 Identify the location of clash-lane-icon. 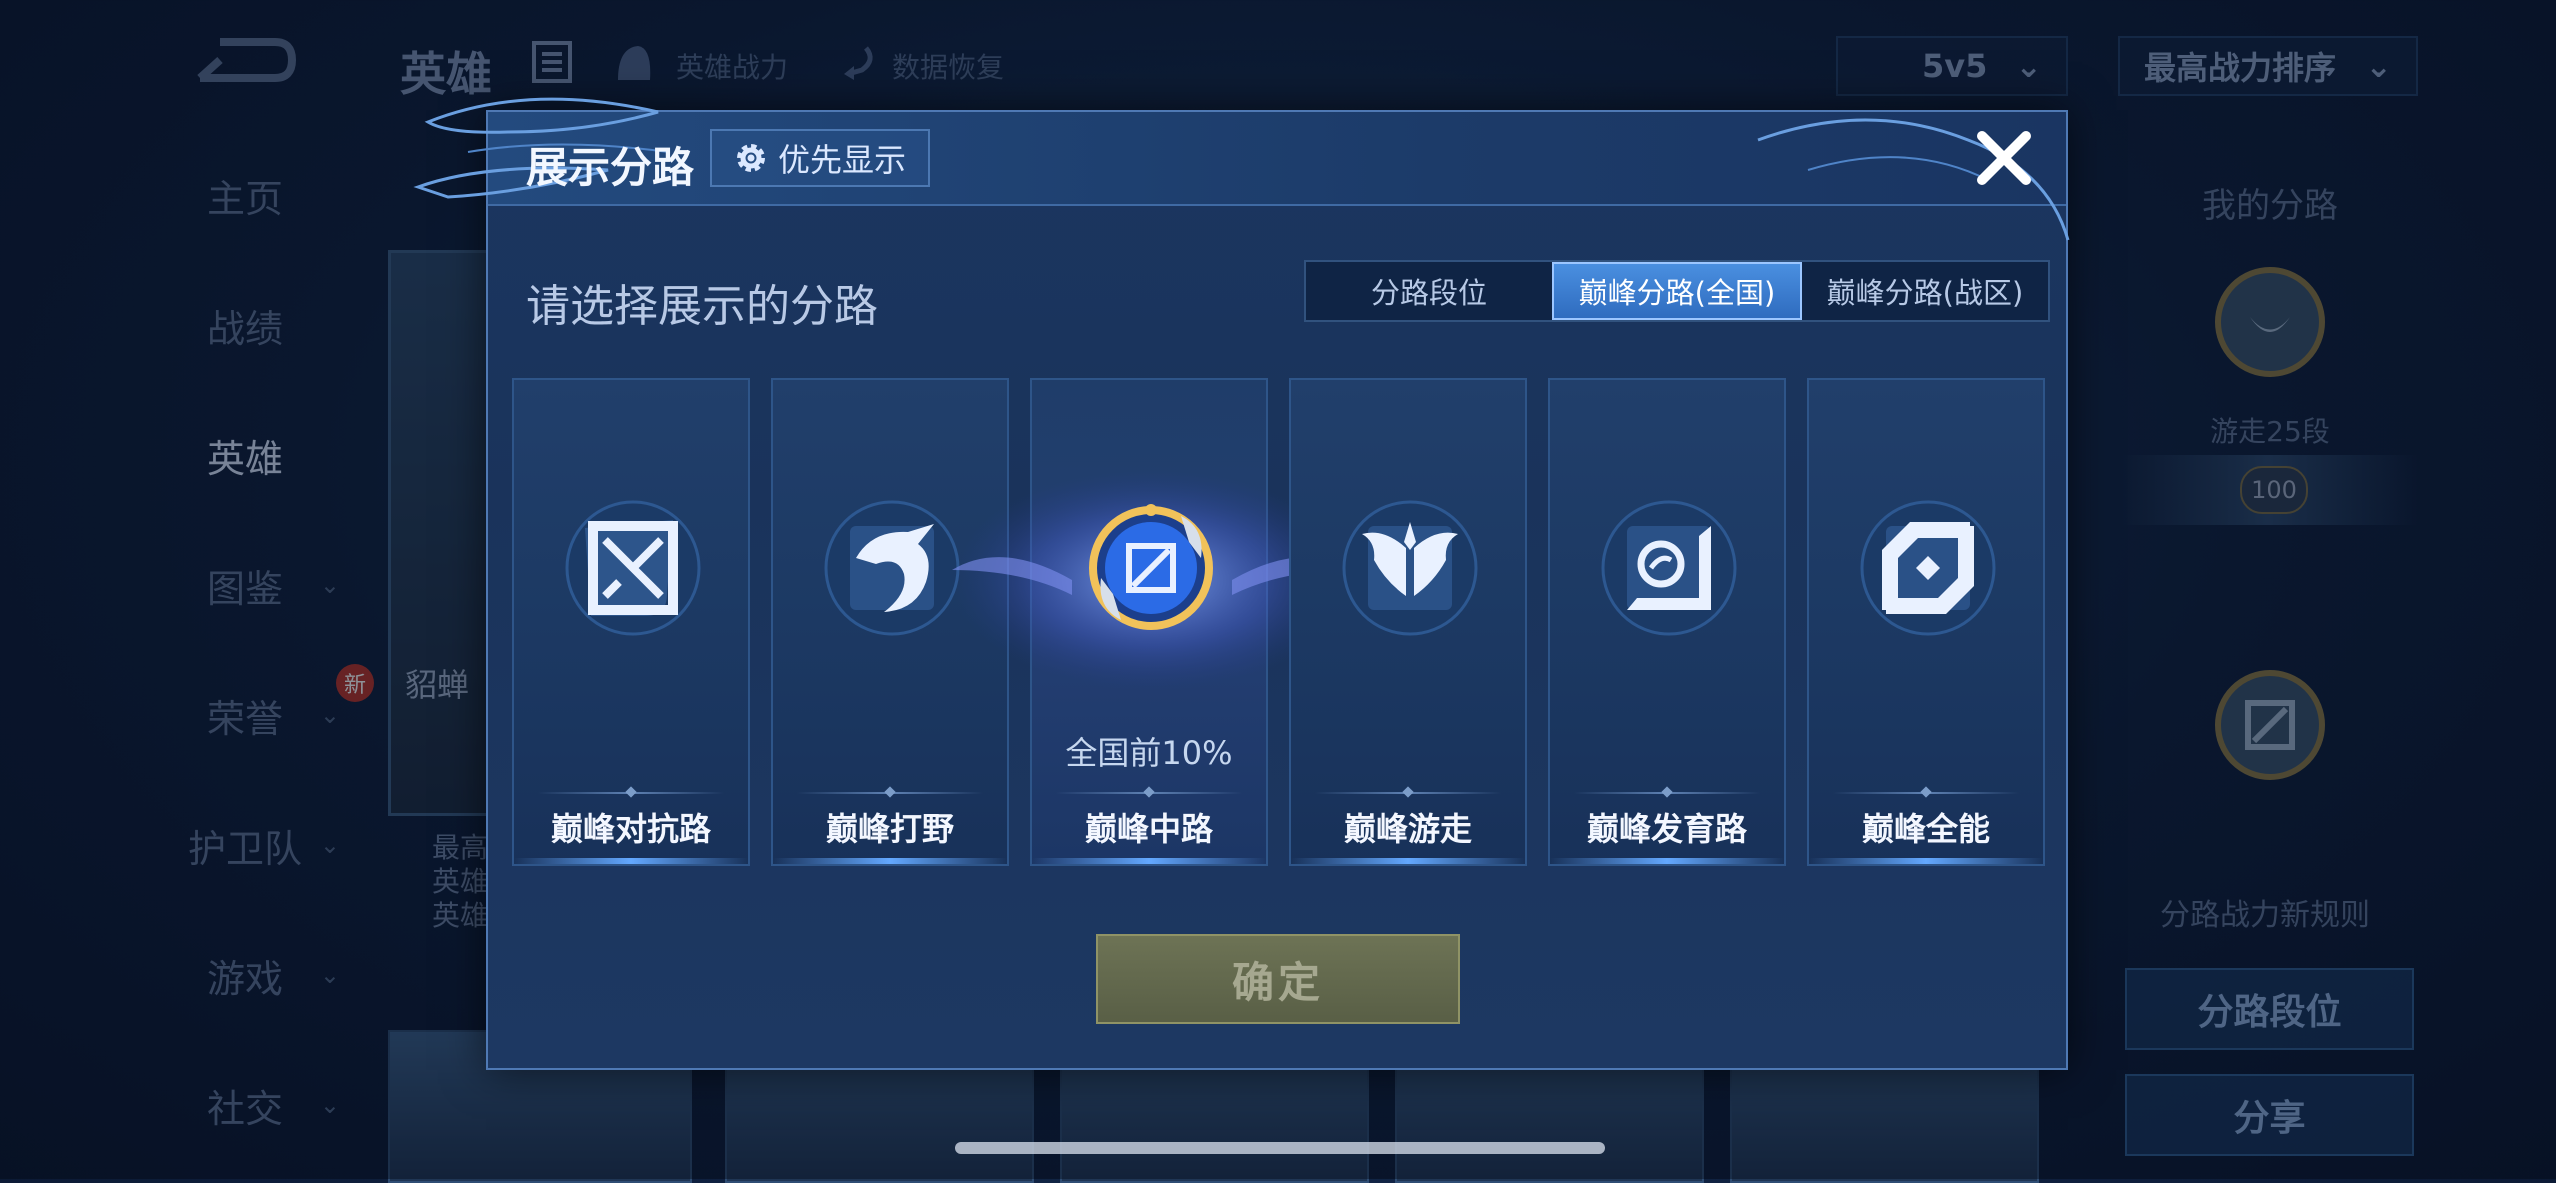
(633, 568).